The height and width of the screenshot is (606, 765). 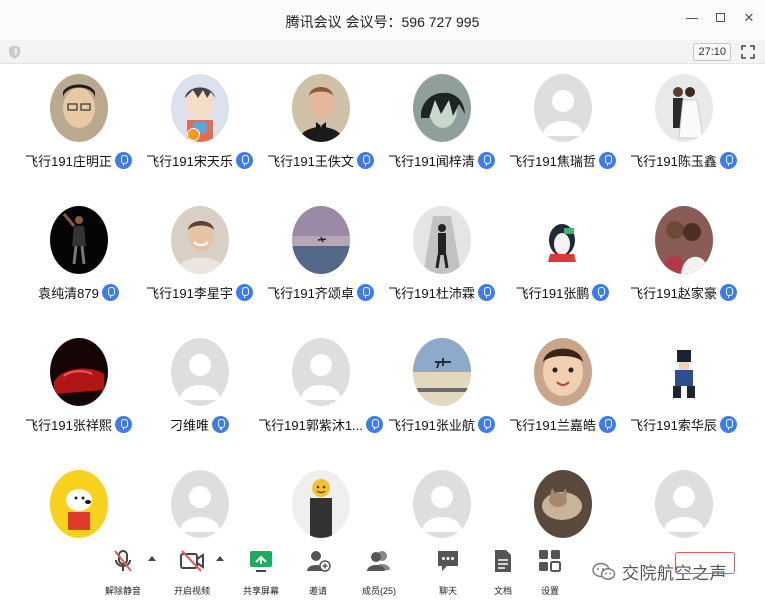 I want to click on participant-tile: 飞行191张祥熙, so click(x=78, y=400).